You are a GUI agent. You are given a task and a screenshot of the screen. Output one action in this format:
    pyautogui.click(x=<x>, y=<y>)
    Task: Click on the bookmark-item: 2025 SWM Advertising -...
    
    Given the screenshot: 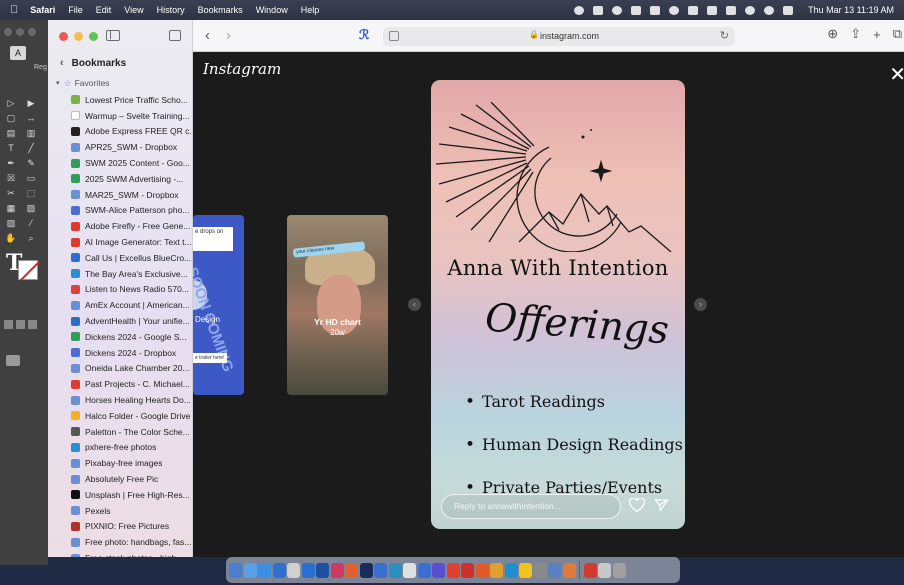 What is the action you would take?
    pyautogui.click(x=120, y=179)
    